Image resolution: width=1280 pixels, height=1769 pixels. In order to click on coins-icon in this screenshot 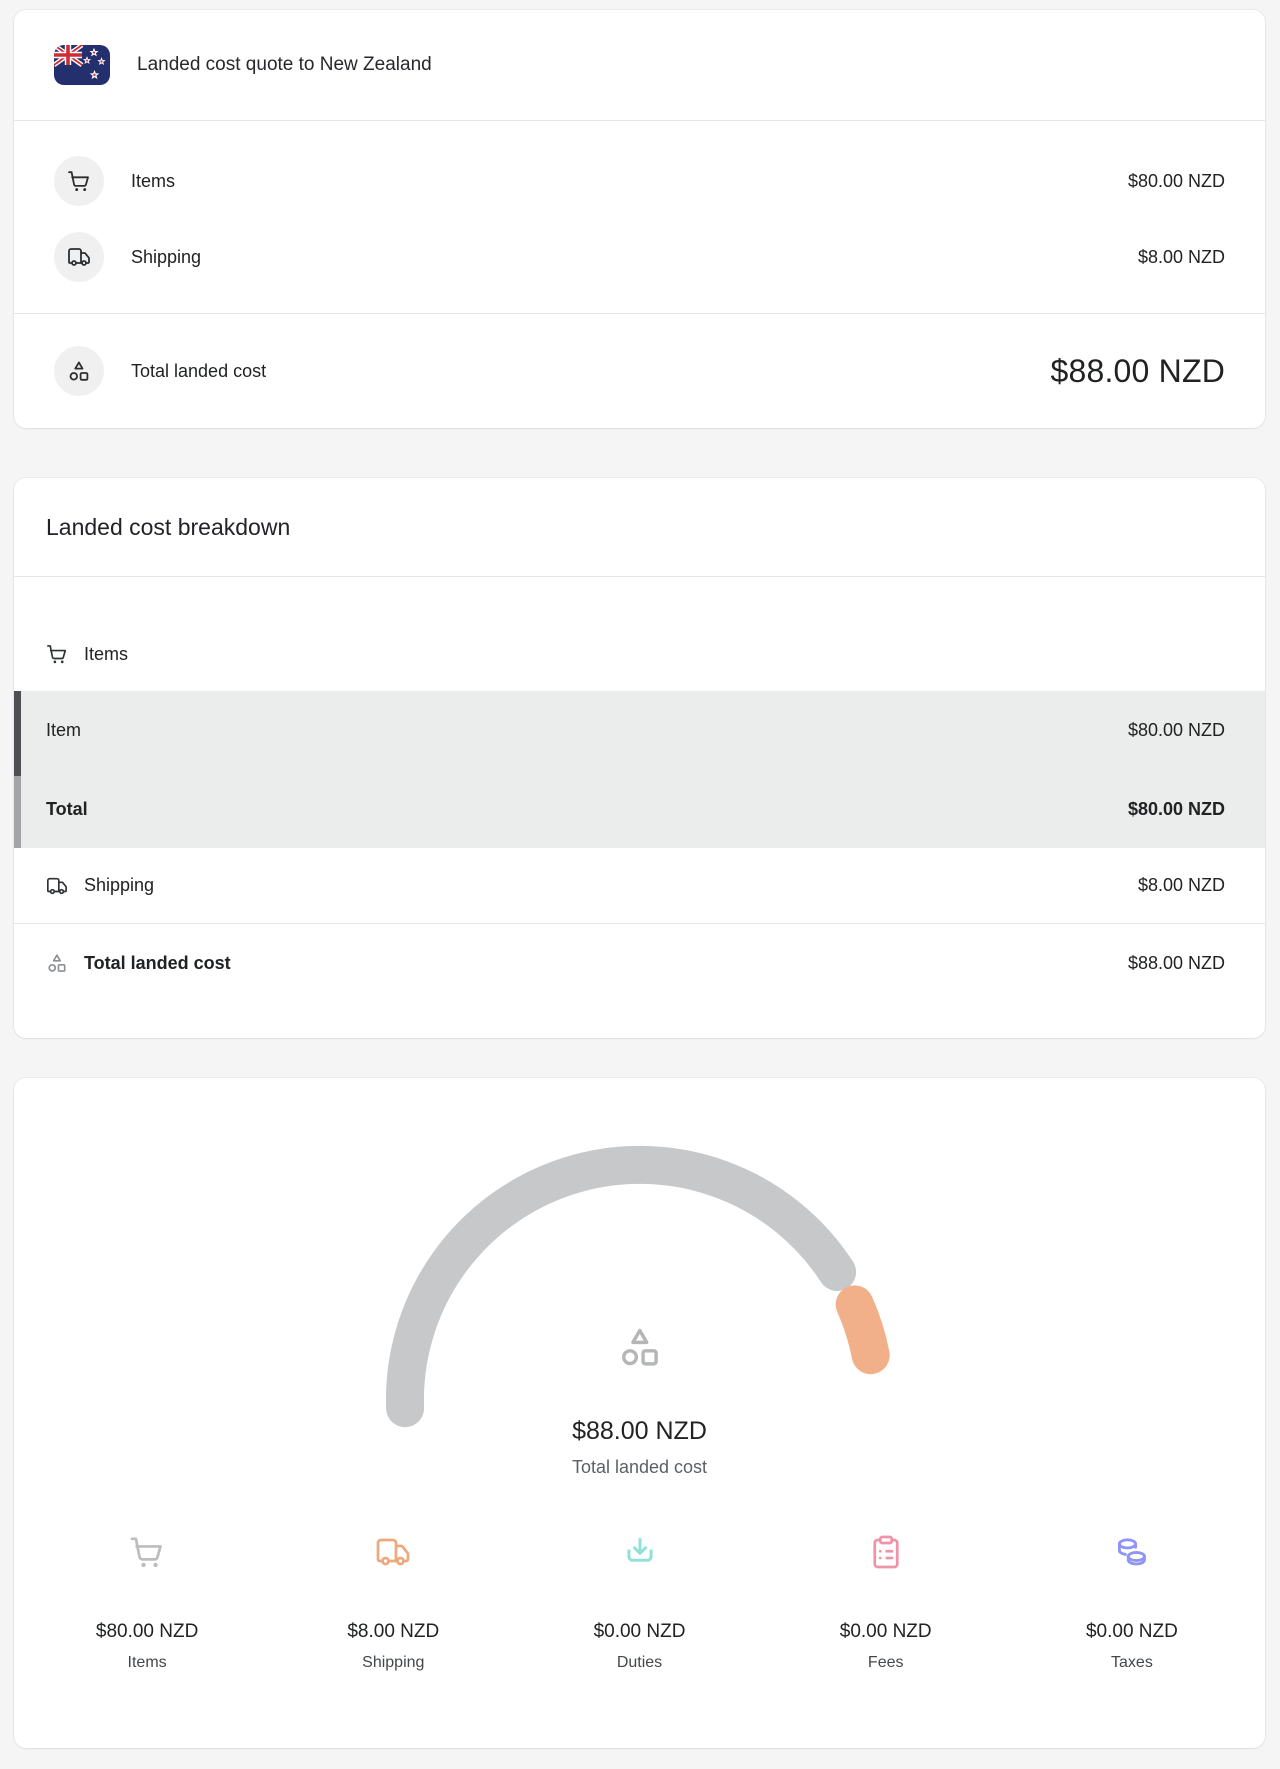, I will do `click(1132, 1554)`.